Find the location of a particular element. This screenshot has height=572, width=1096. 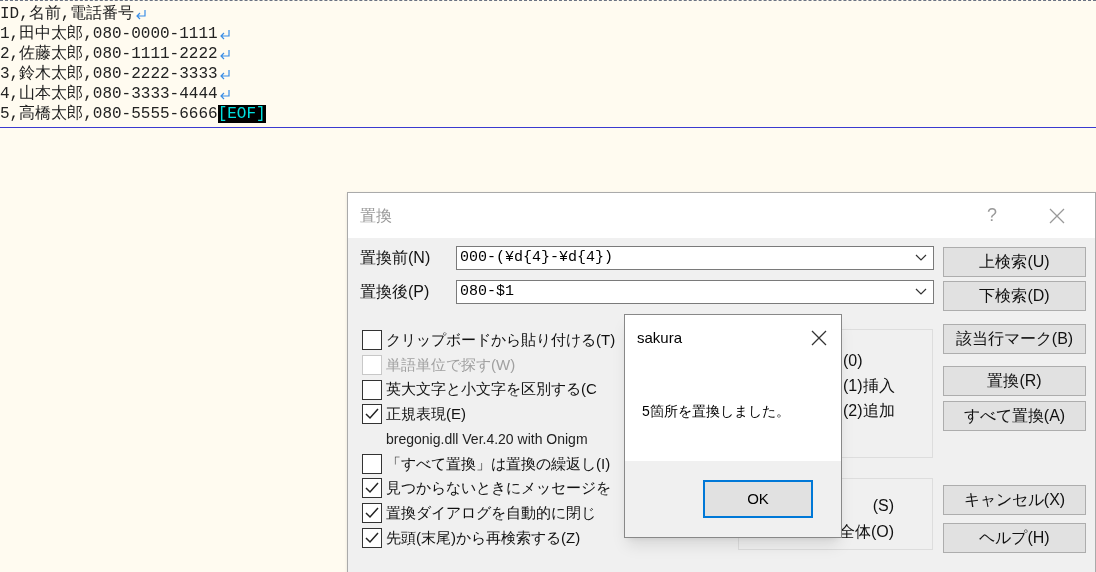

text-line: 4,山本太郎,080-3333-4444 is located at coordinates (109, 94).